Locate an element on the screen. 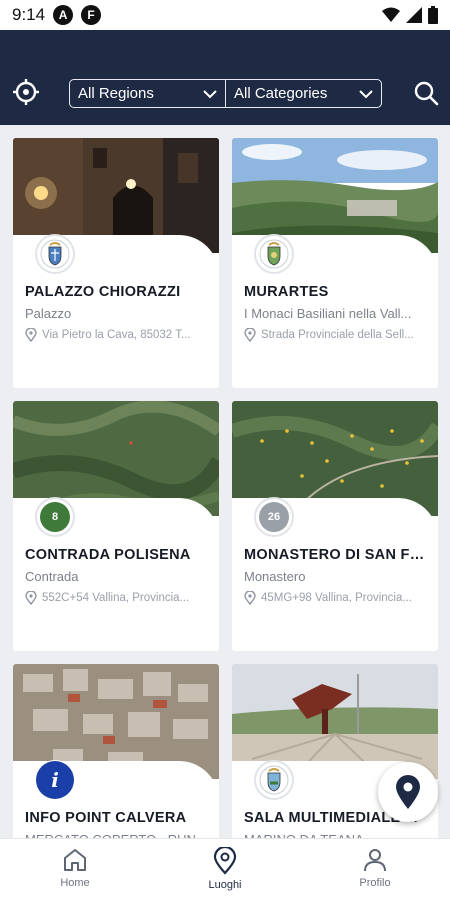  battery-icon is located at coordinates (433, 15).